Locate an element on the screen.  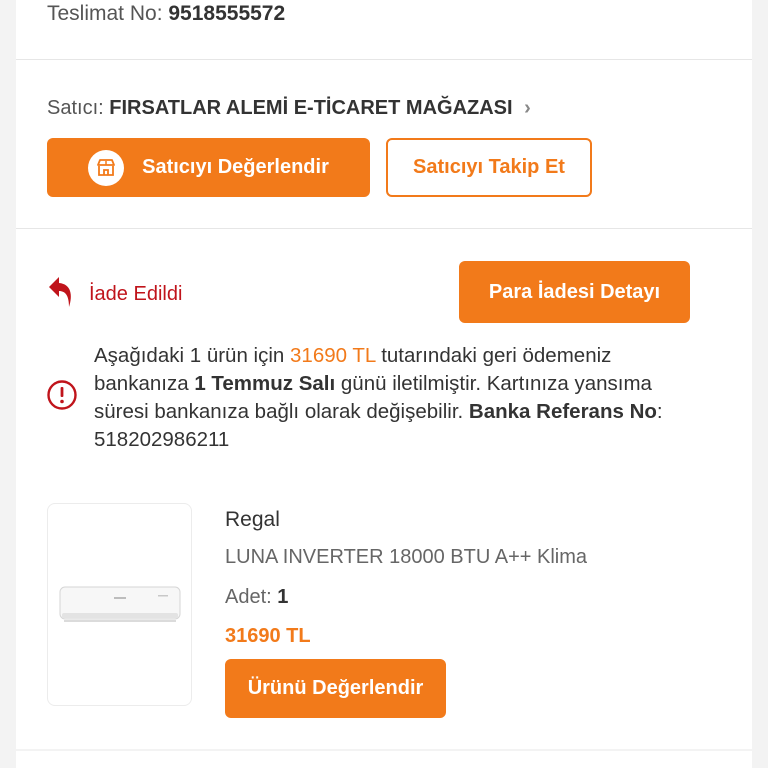
rate-product-label: Ürünü Değerlendir is located at coordinates (335, 688).